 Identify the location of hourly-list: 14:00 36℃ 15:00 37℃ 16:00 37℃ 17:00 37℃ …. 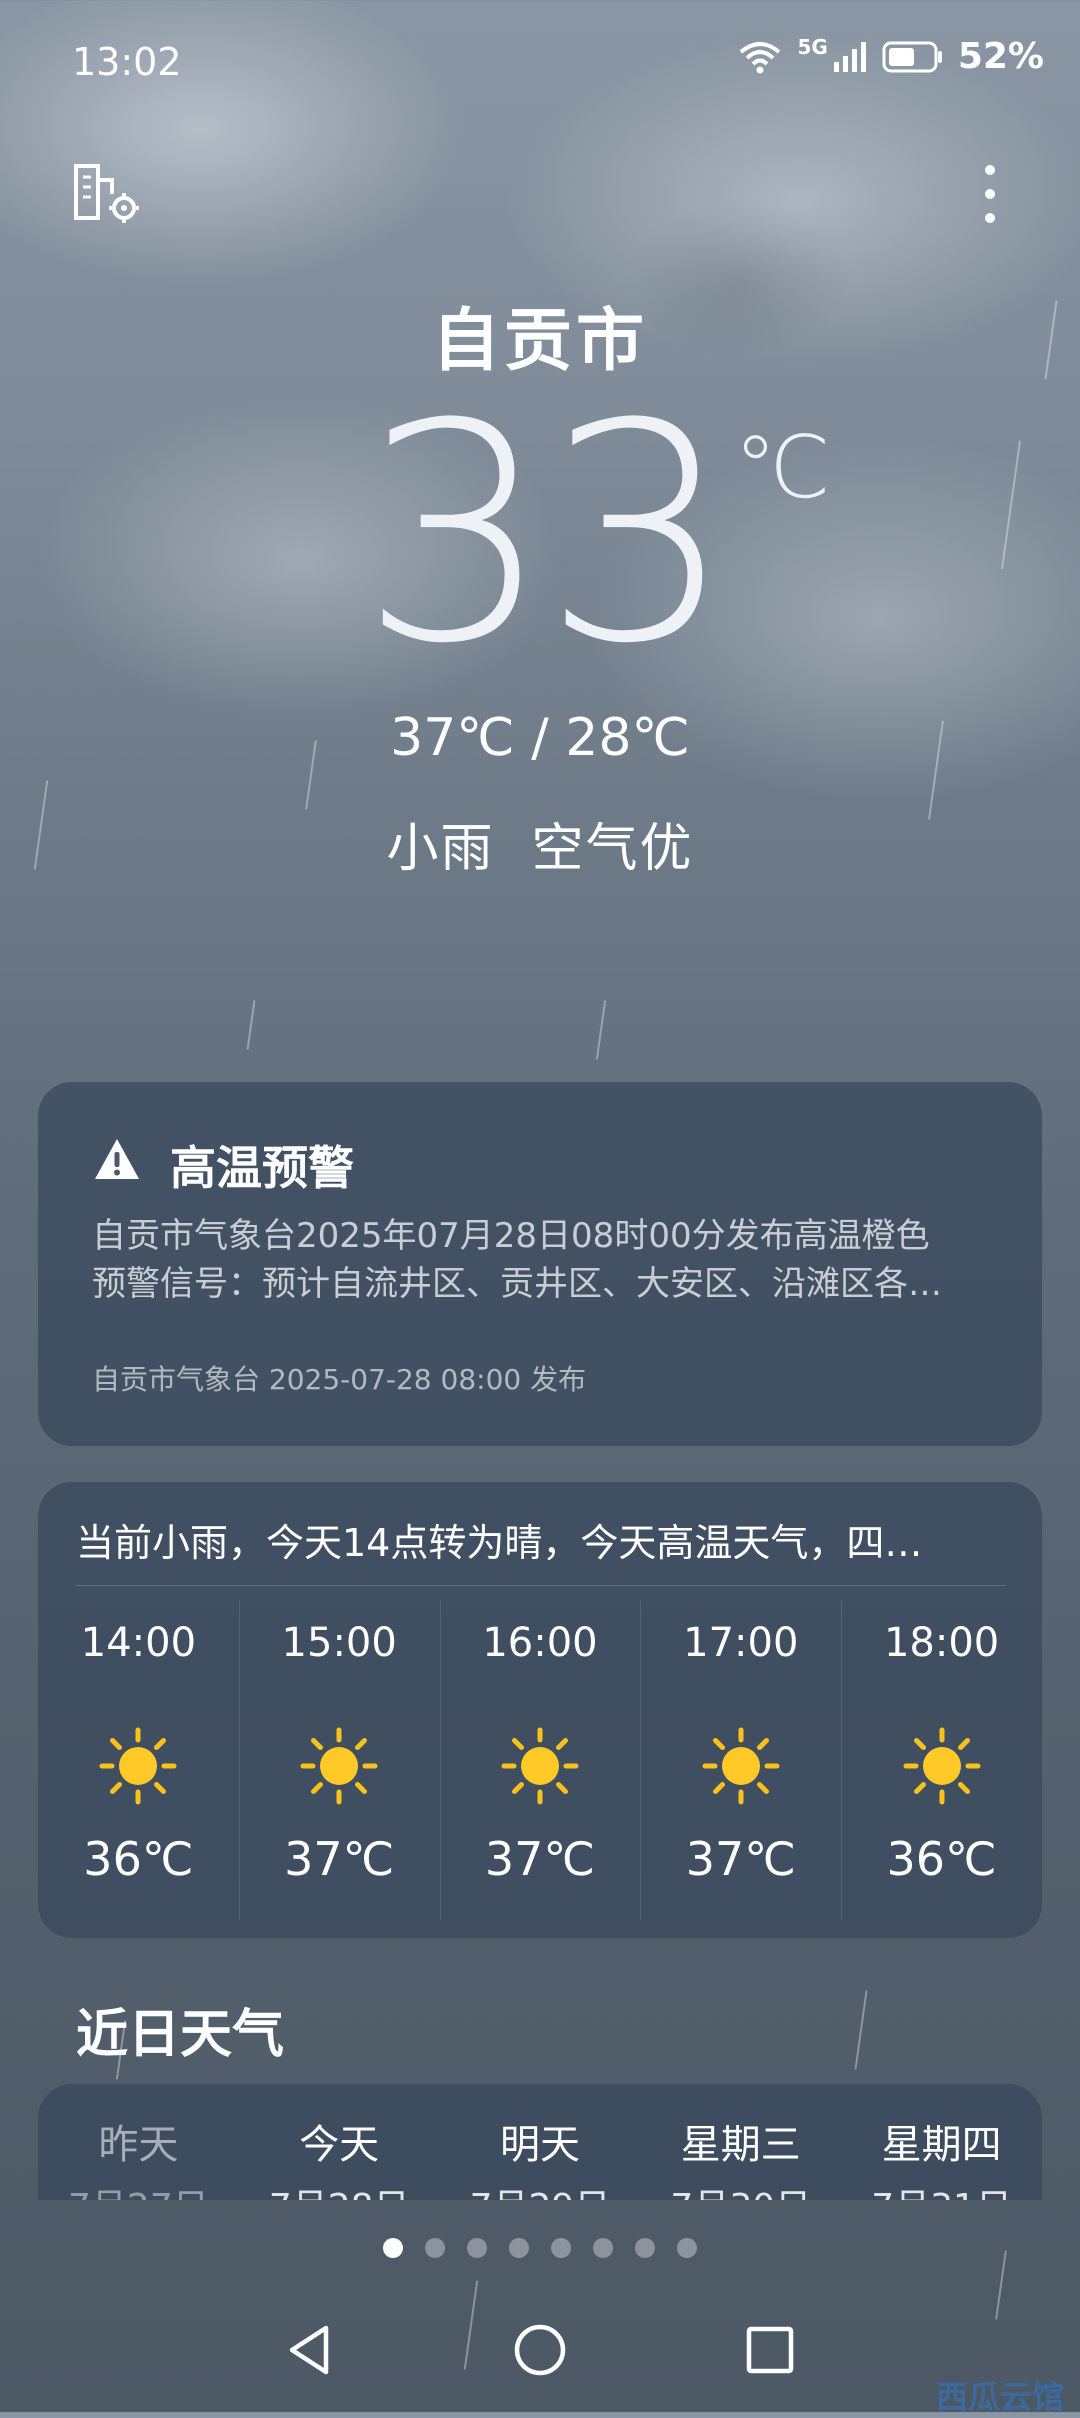
(540, 1760).